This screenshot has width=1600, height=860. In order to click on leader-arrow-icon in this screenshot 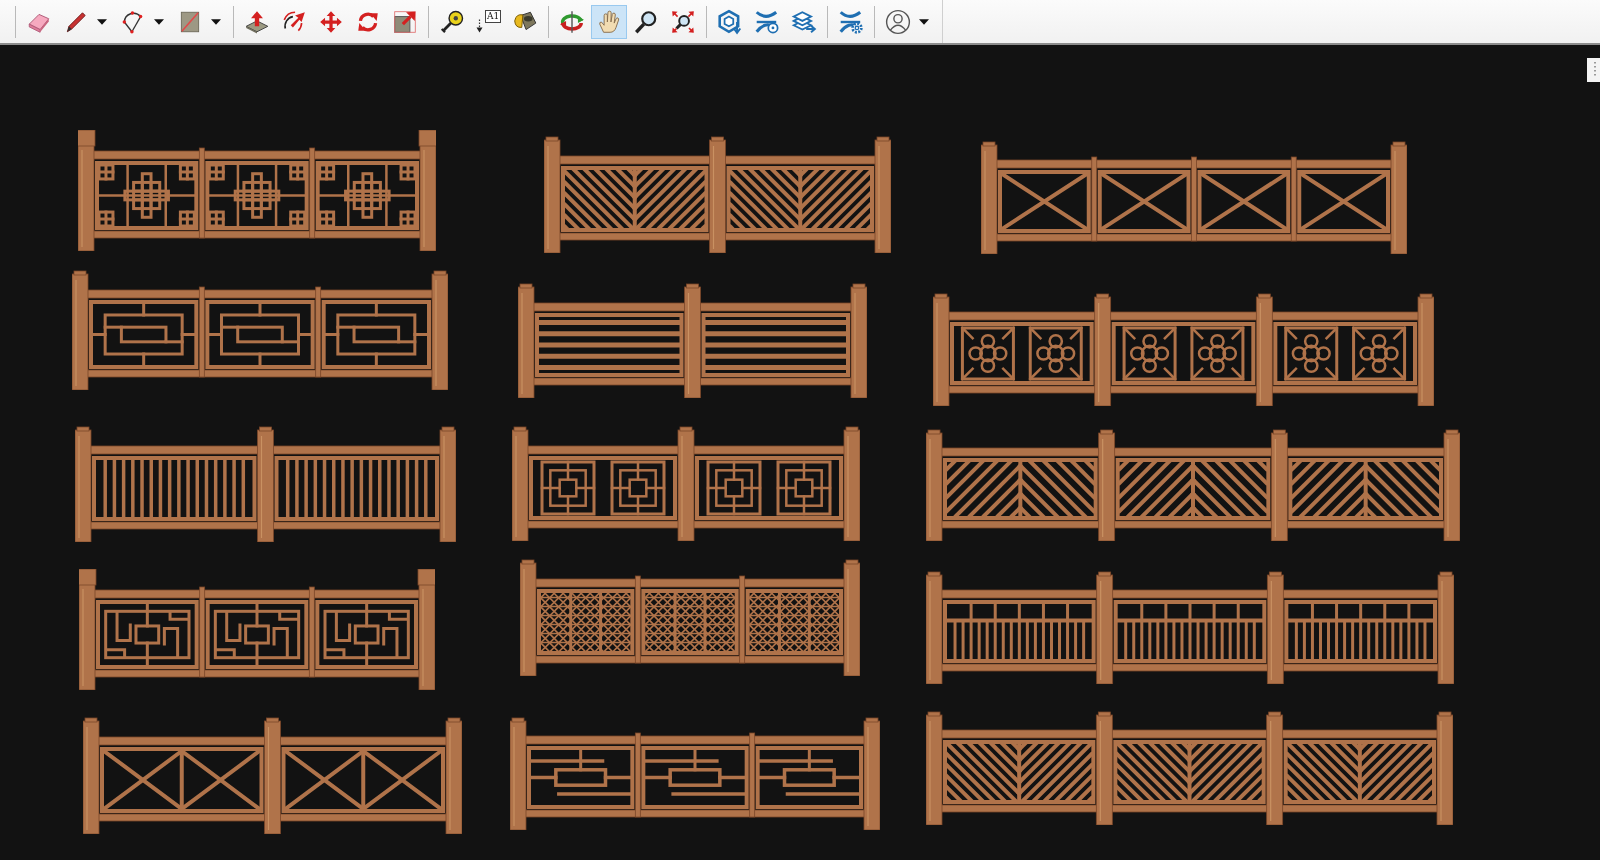, I will do `click(479, 25)`.